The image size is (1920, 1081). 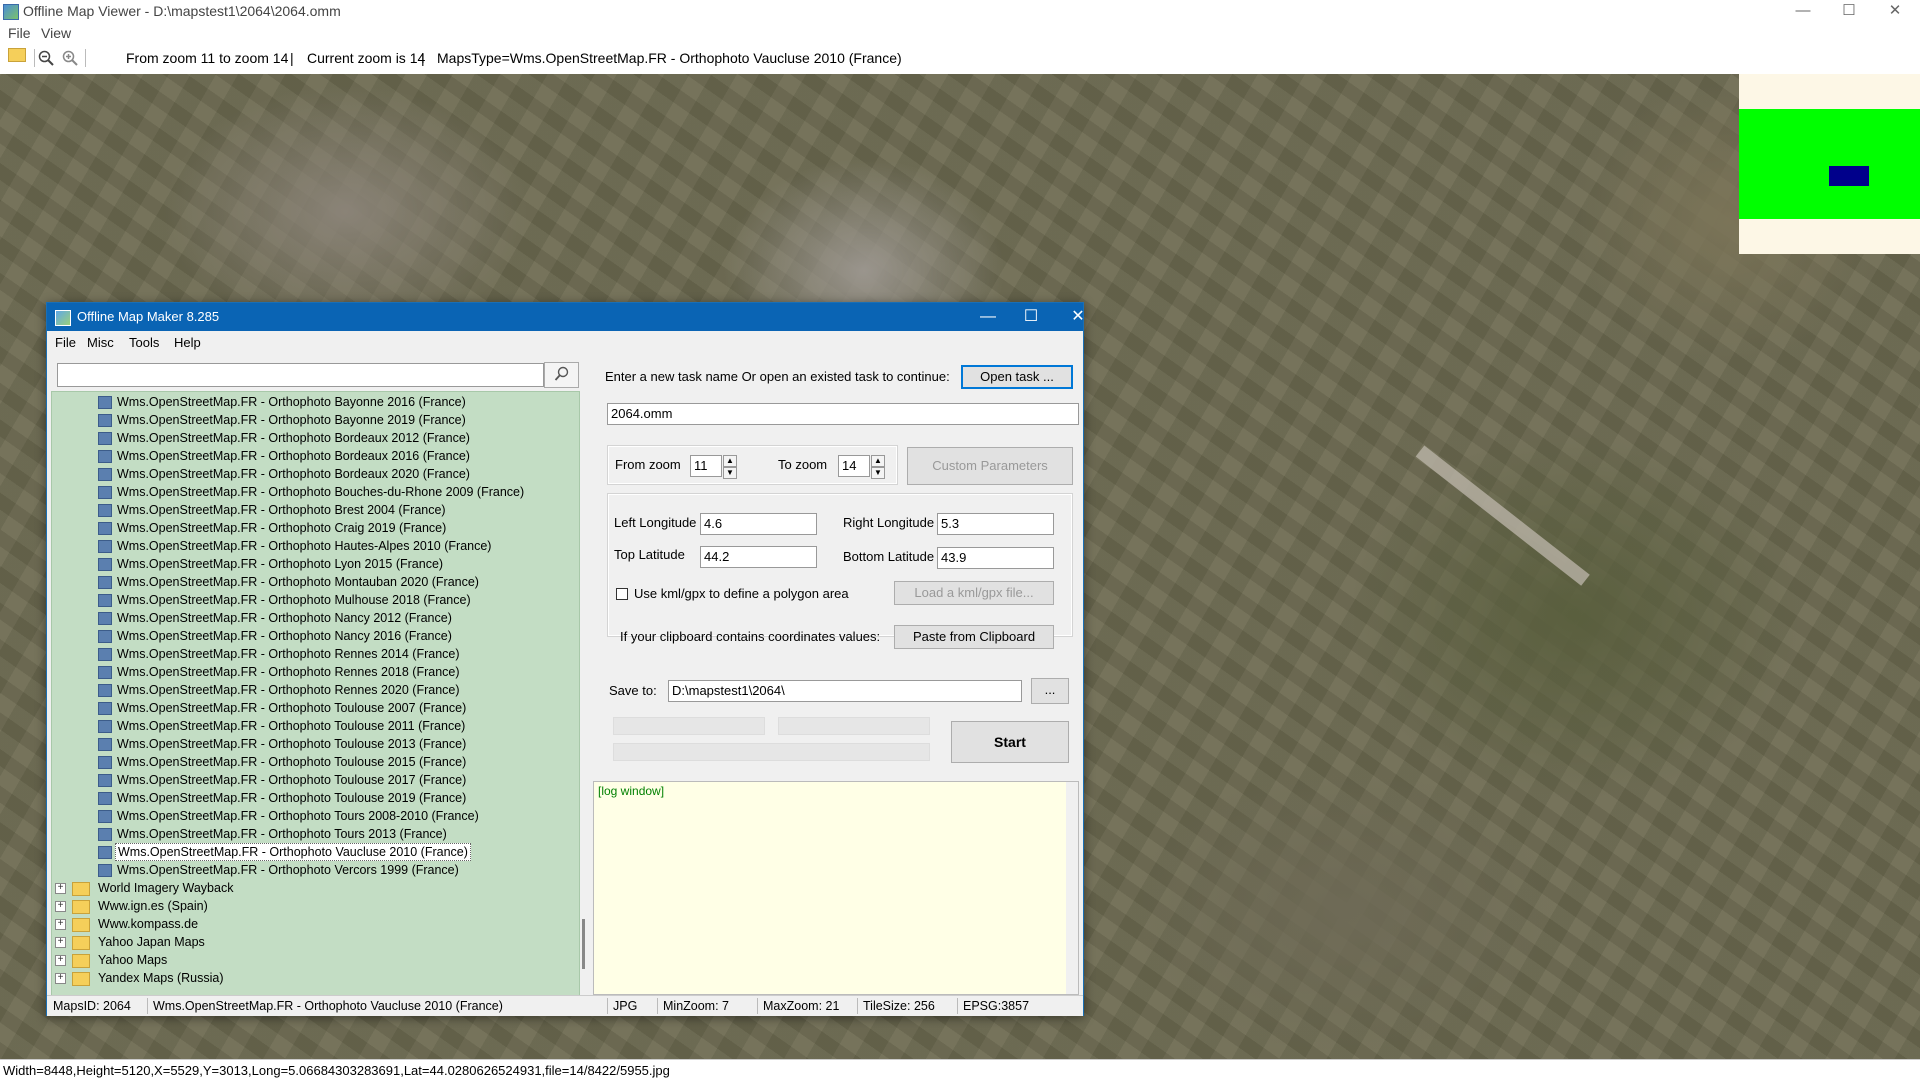 What do you see at coordinates (586, 693) in the screenshot?
I see `tree-scrollbar` at bounding box center [586, 693].